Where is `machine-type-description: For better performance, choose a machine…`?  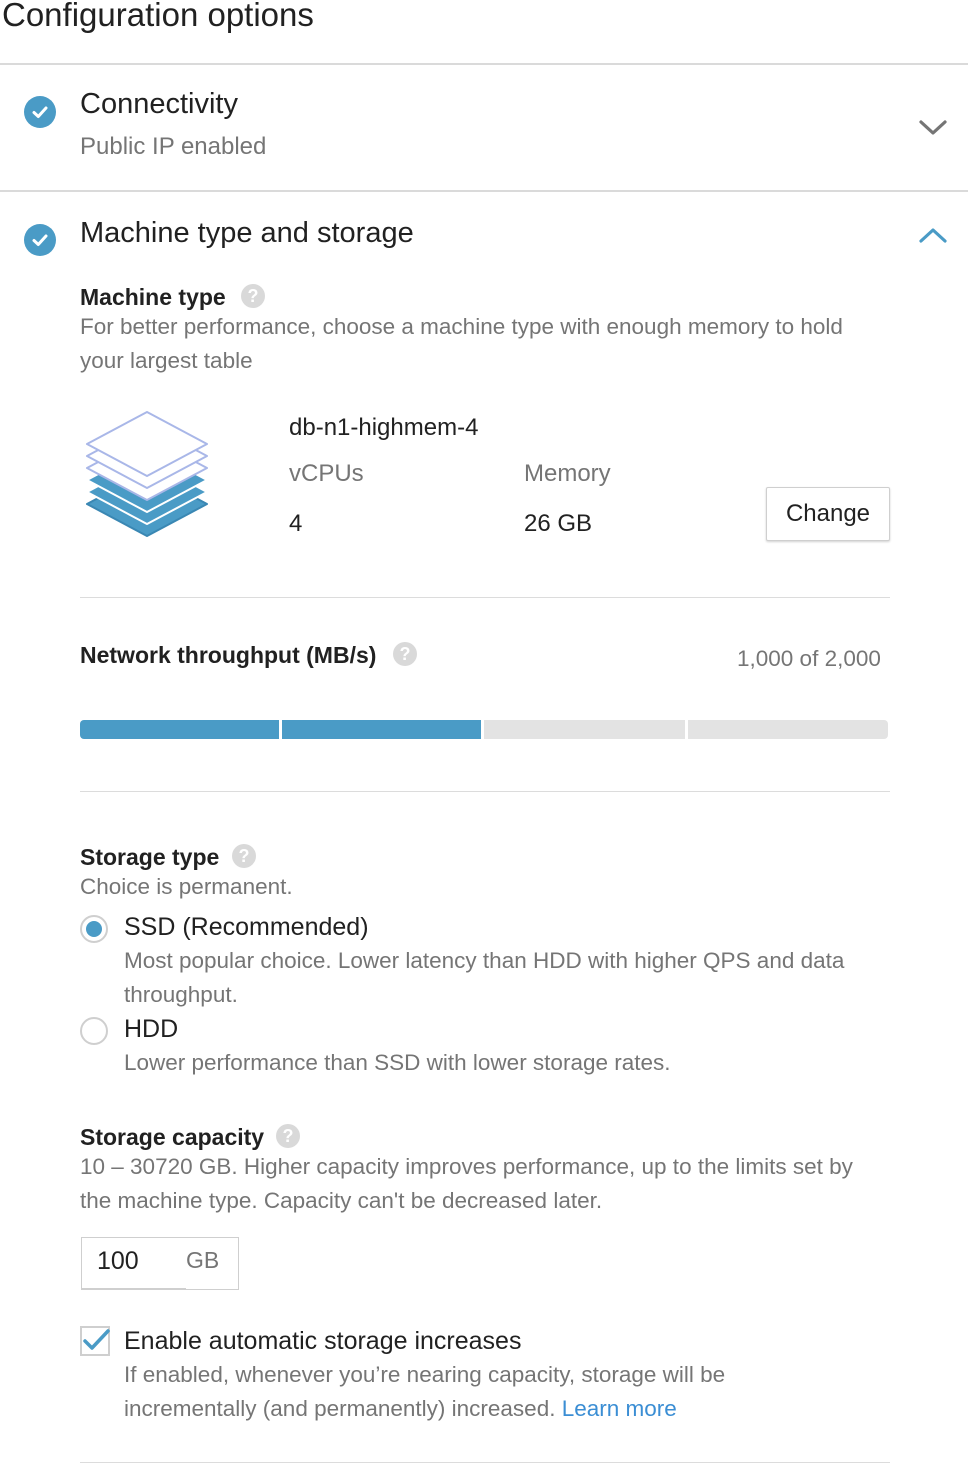 machine-type-description: For better performance, choose a machine… is located at coordinates (461, 343).